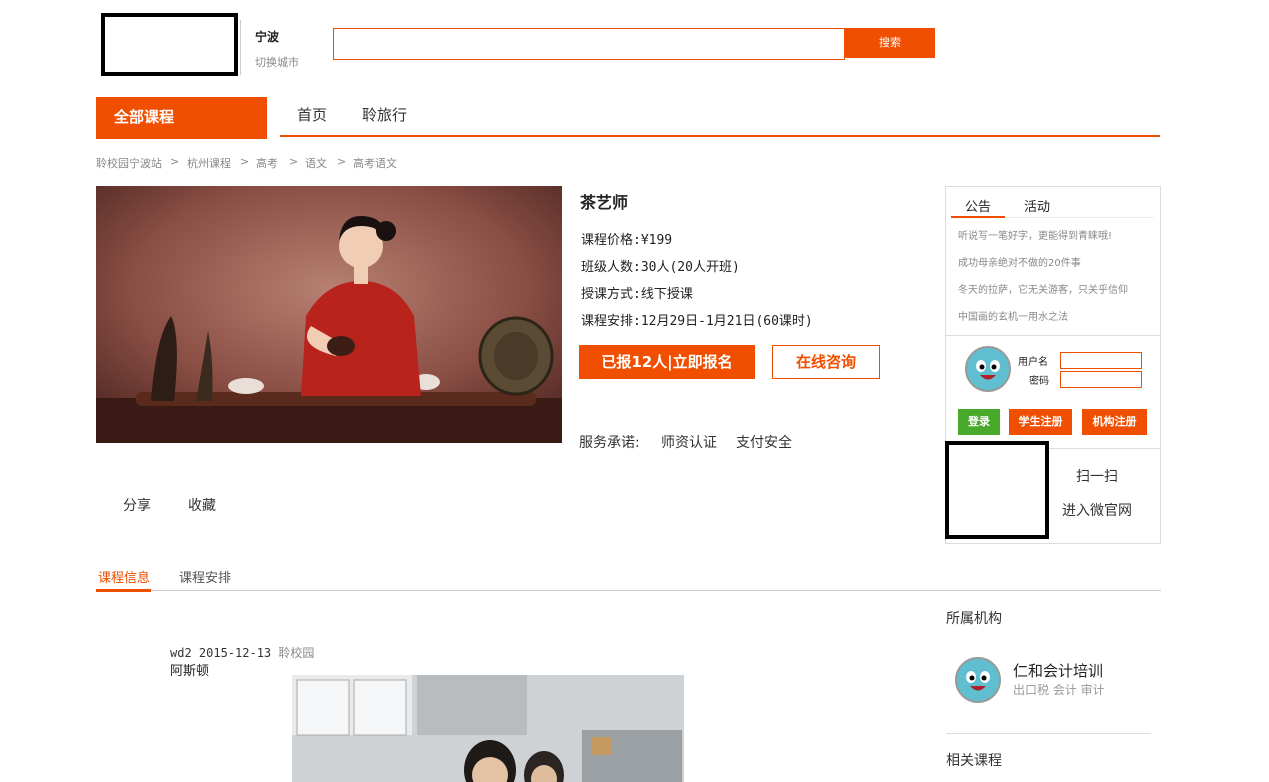 The image size is (1269, 782). I want to click on qr-enter-text: 进入微官网, so click(1097, 510).